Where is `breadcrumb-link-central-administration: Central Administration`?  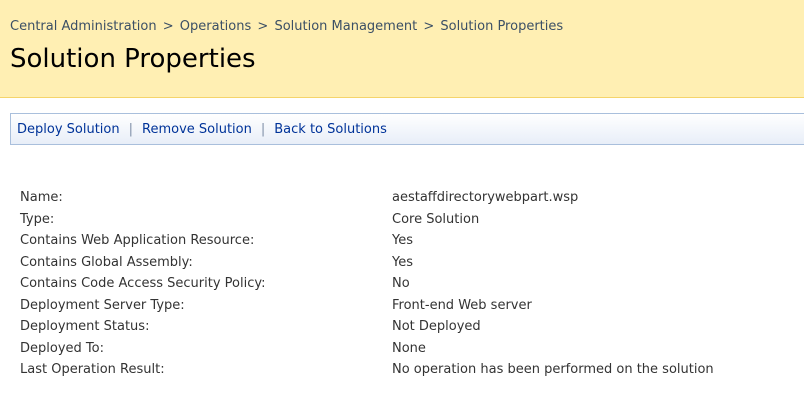
breadcrumb-link-central-administration: Central Administration is located at coordinates (83, 26).